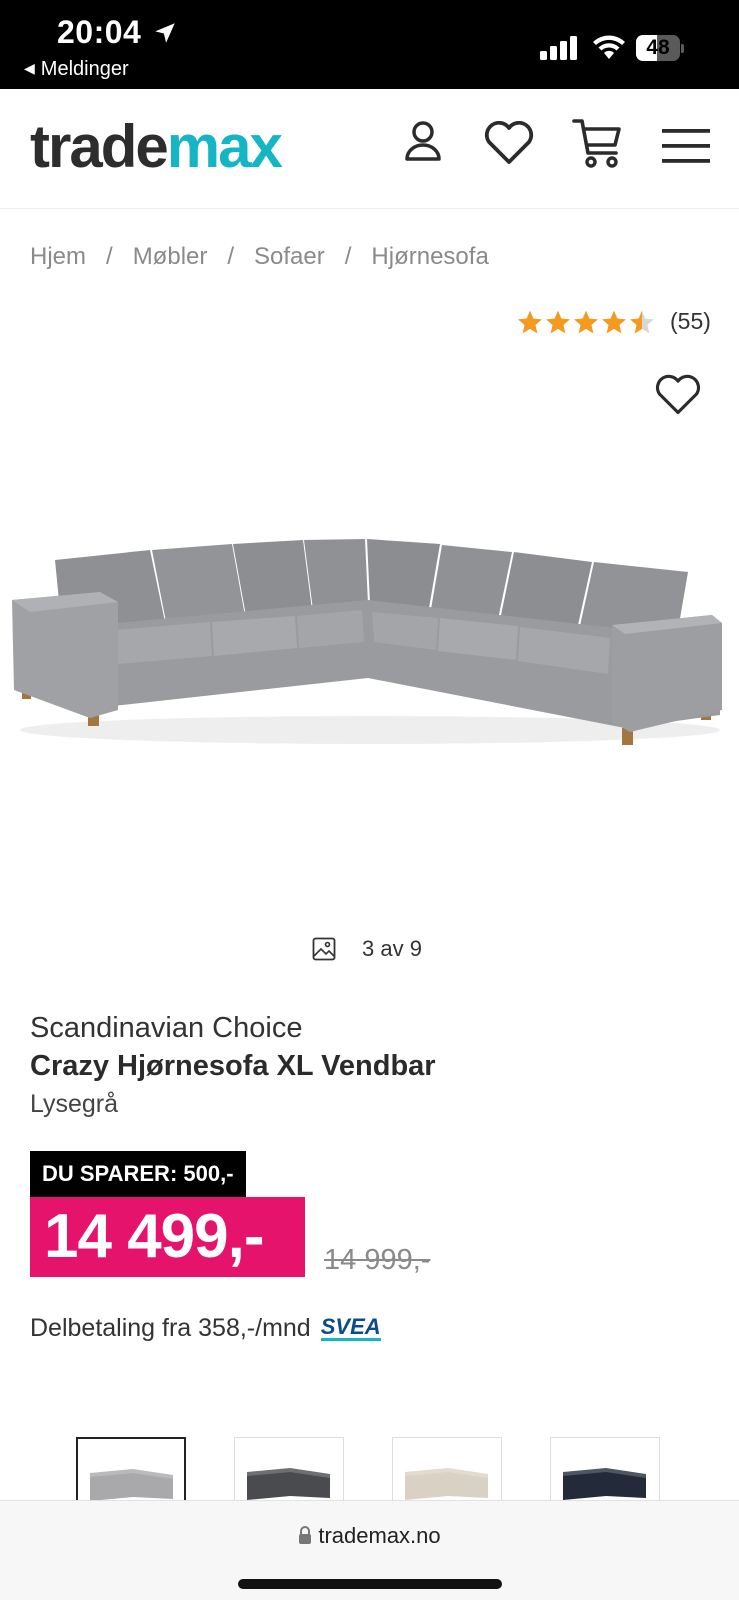 The width and height of the screenshot is (739, 1600). I want to click on add-to-wishlist-heart-icon, so click(678, 395).